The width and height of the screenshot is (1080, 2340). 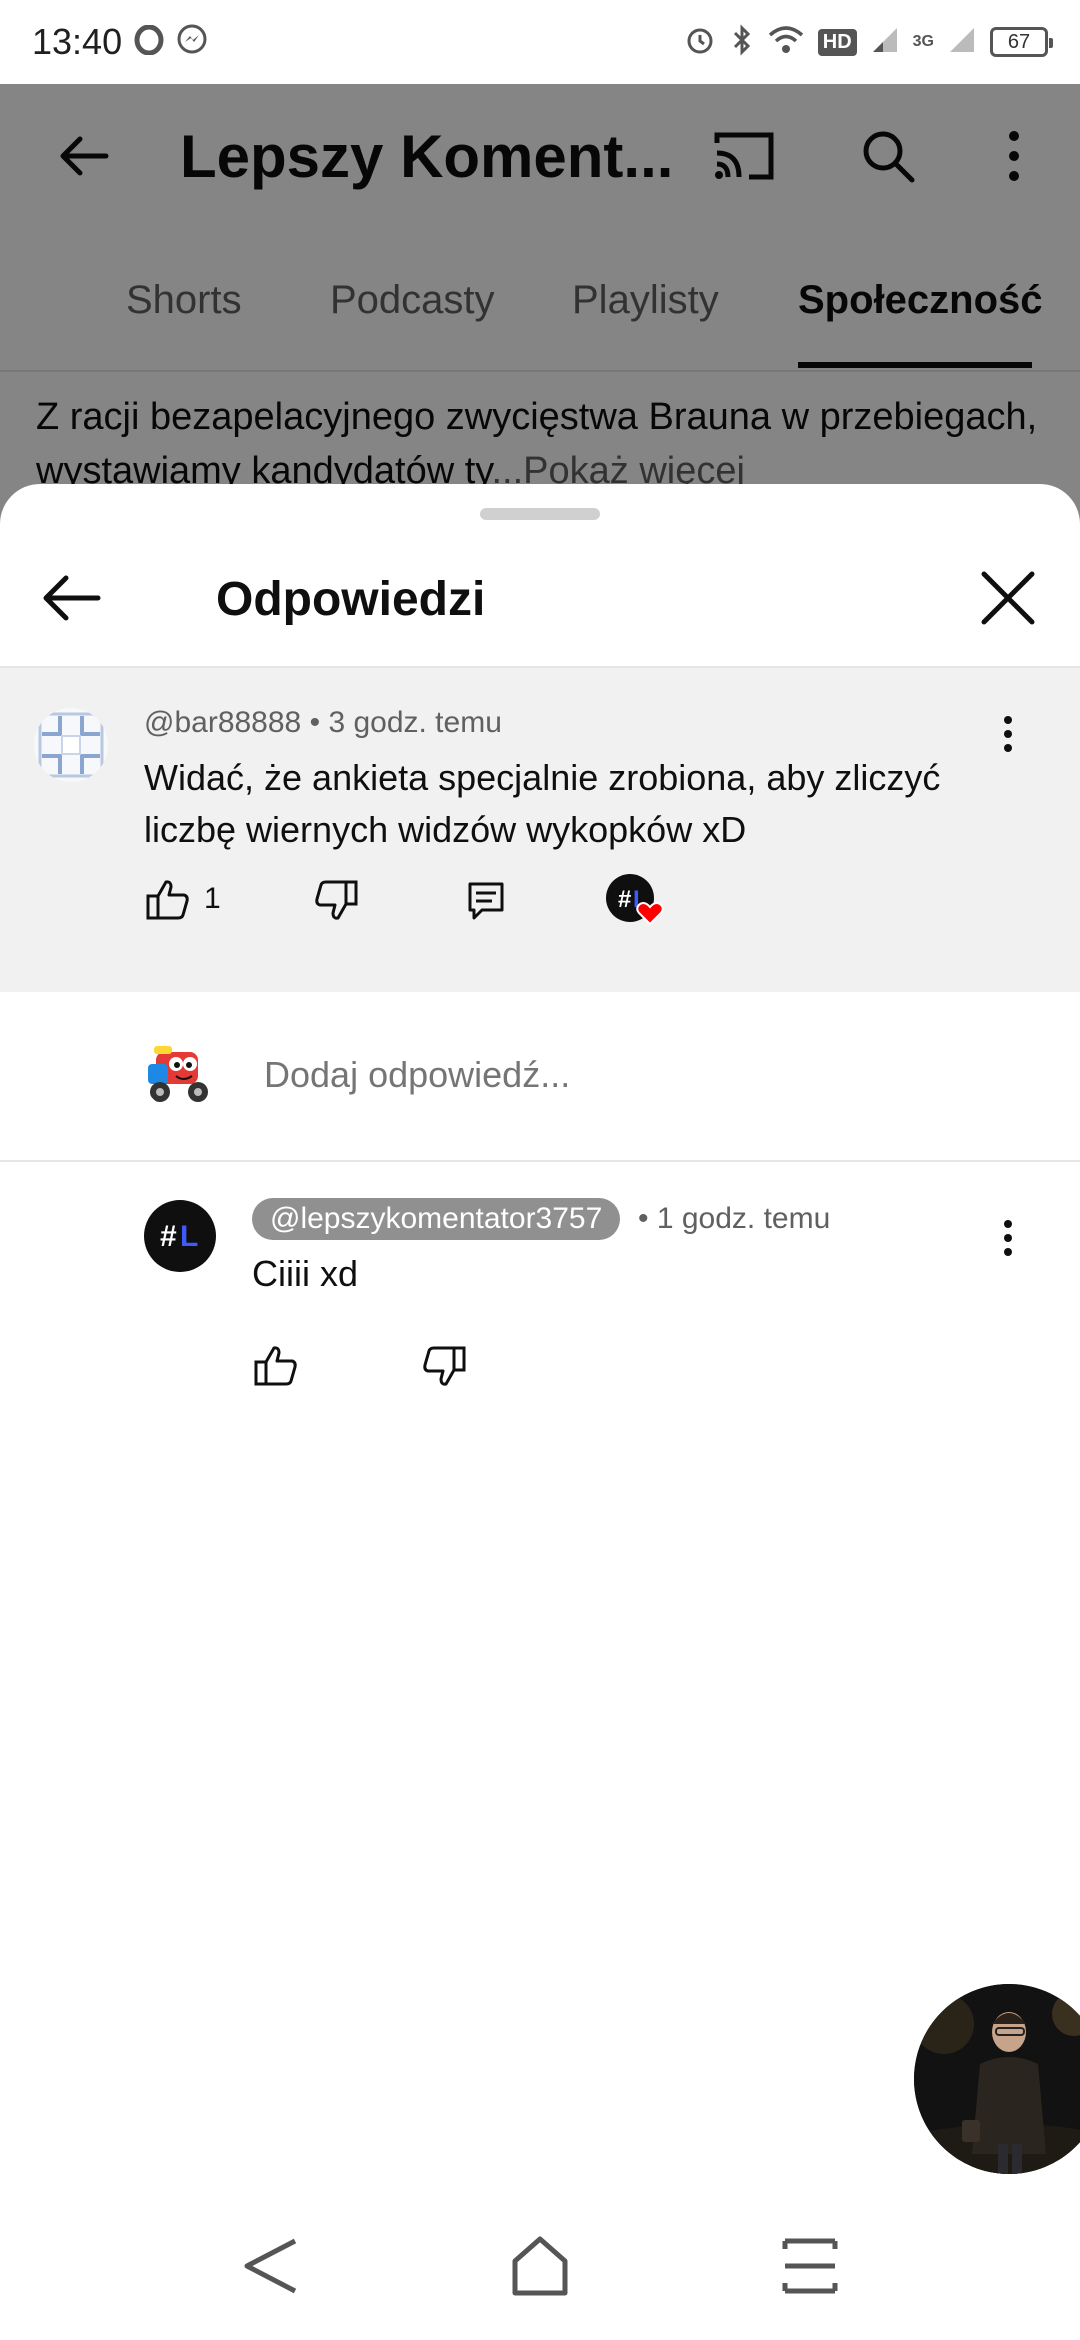 I want to click on reply-input, so click(x=614, y=1075).